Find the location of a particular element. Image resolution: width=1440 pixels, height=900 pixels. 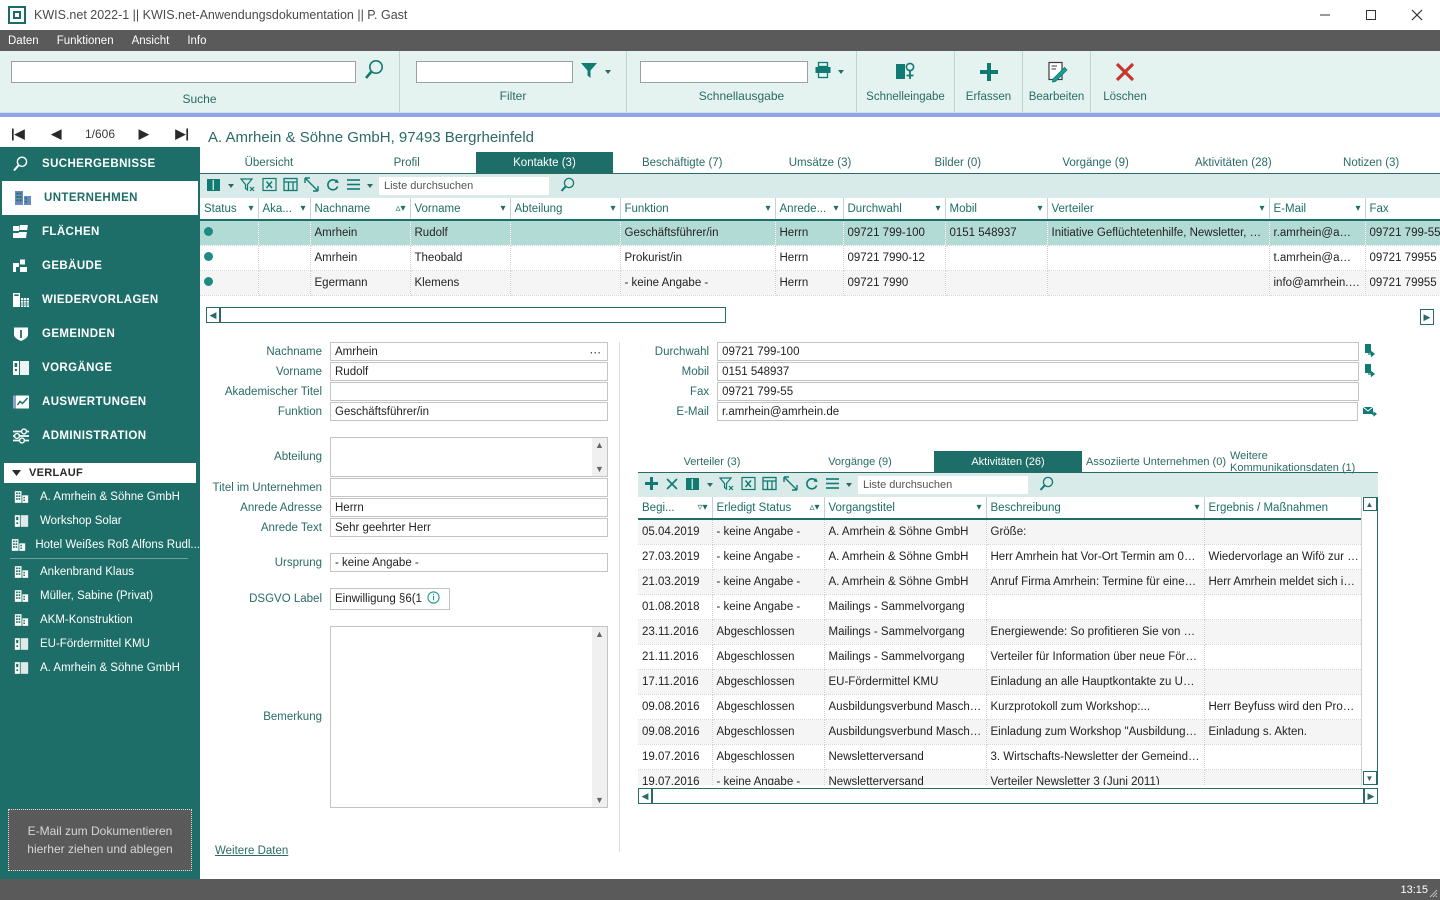

column-header-e-mail: E-Mail ▾ is located at coordinates (1317, 209).